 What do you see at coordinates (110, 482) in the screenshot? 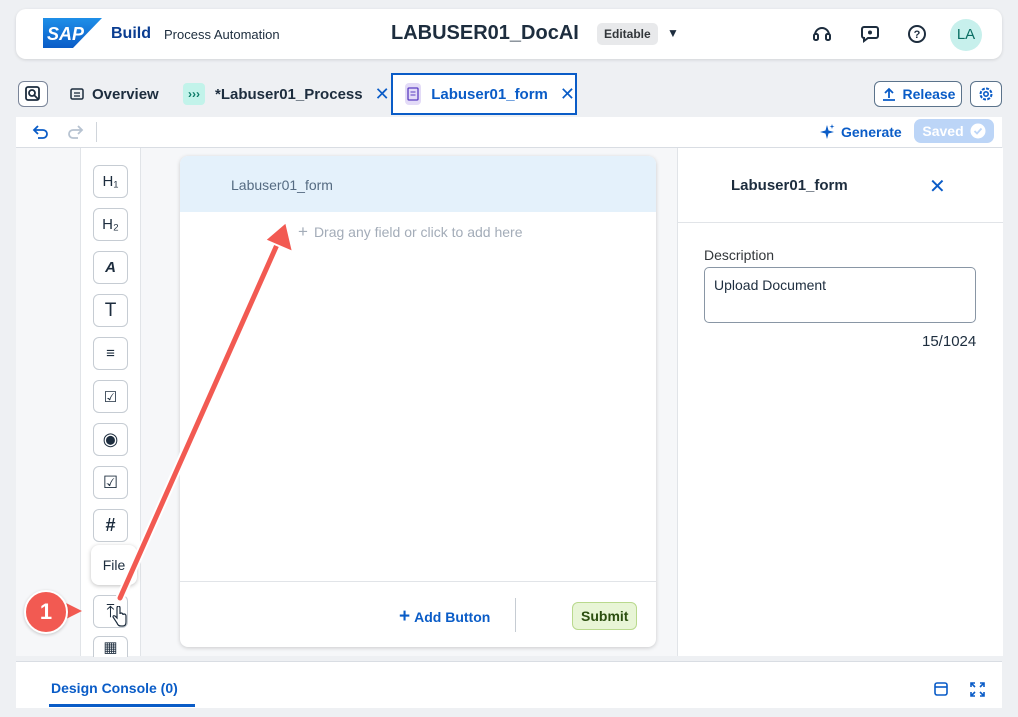
I see `checkbox-icon: ☑` at bounding box center [110, 482].